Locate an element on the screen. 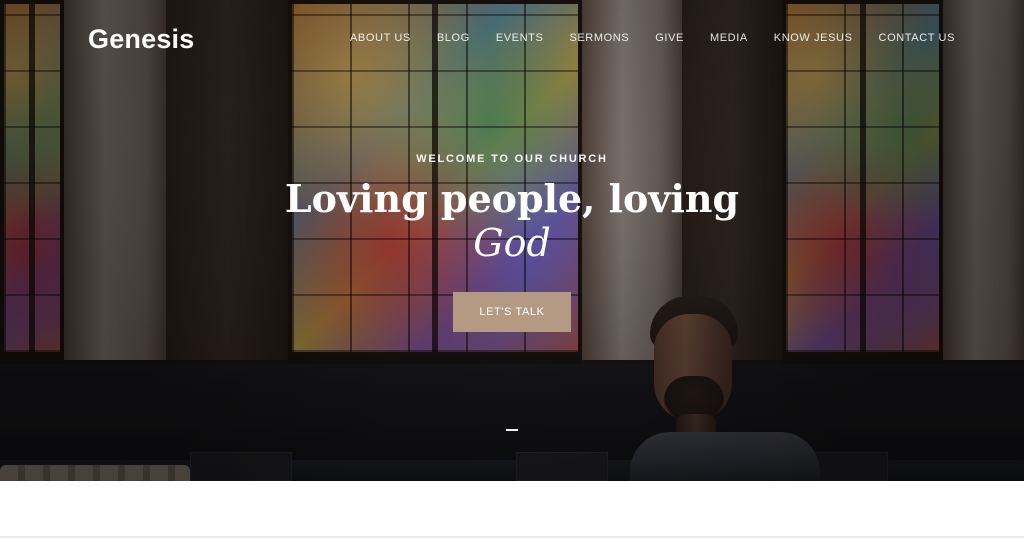 The image size is (1024, 539). scroll-indicator is located at coordinates (512, 430).